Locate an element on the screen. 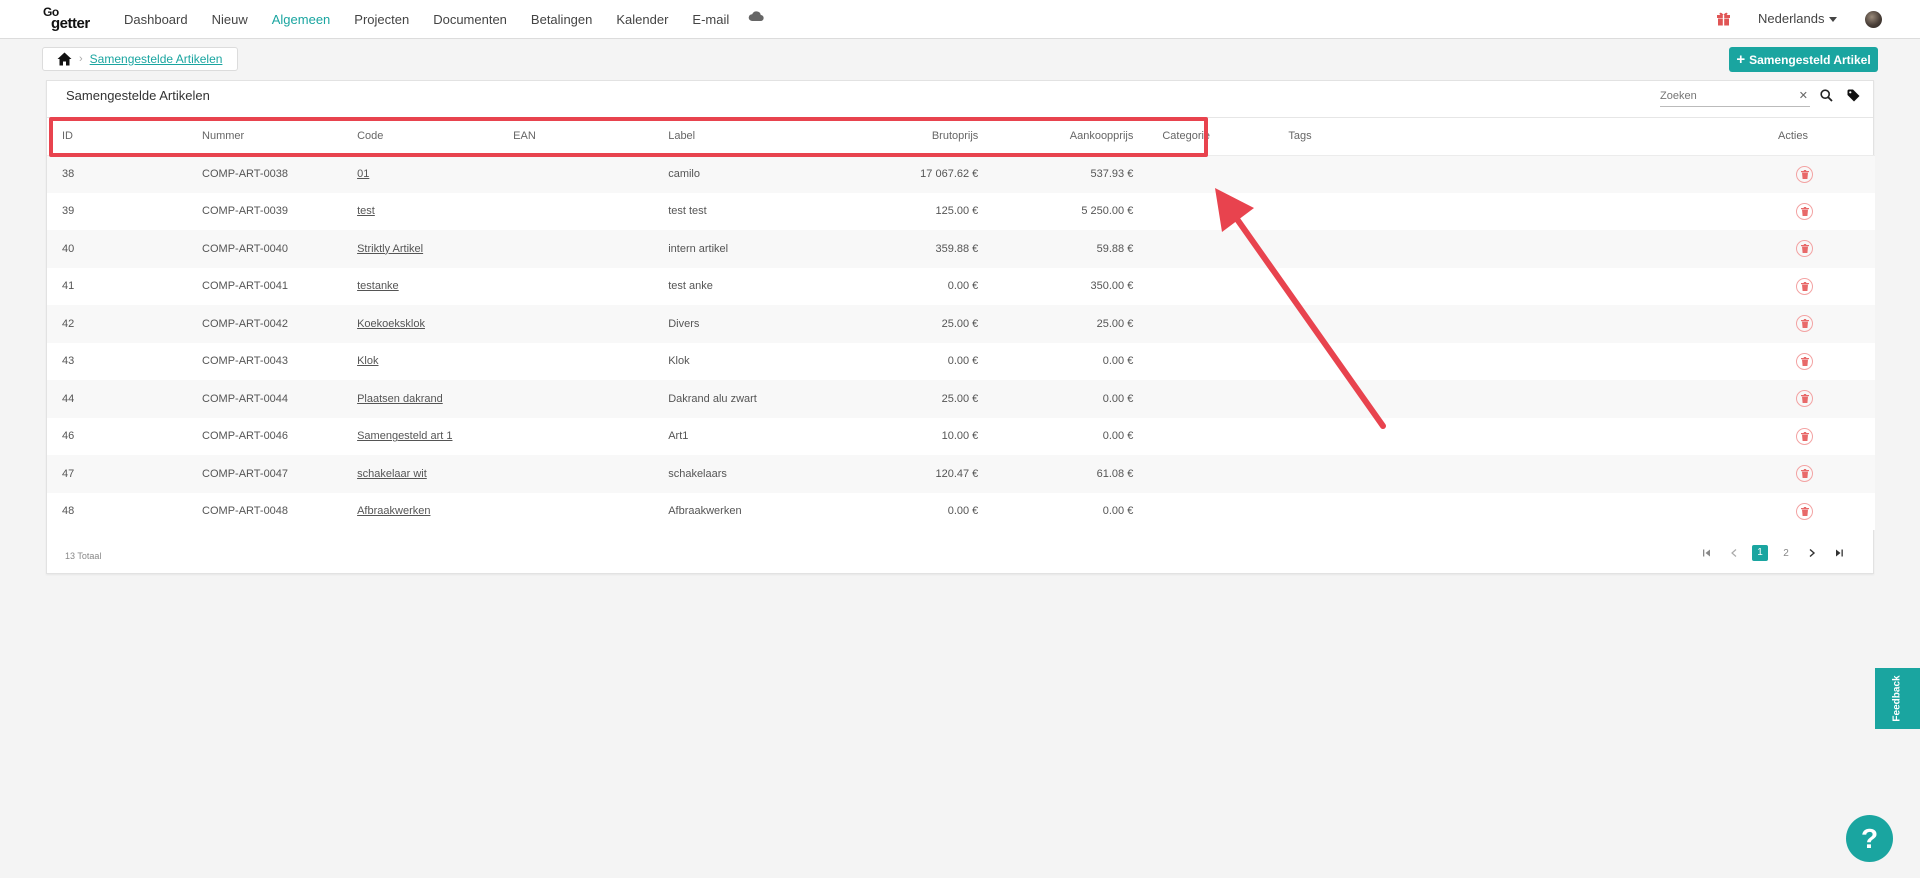 The image size is (1920, 878). gogetter-logo: Go getter is located at coordinates (71, 19).